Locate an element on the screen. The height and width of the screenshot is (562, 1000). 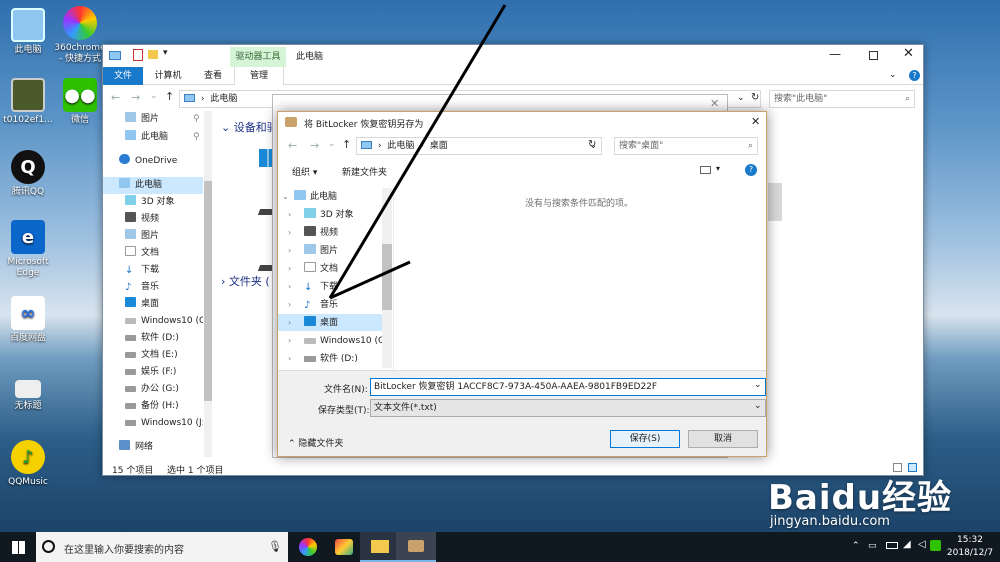
annotation-arrow is located at coordinates (417, 152).